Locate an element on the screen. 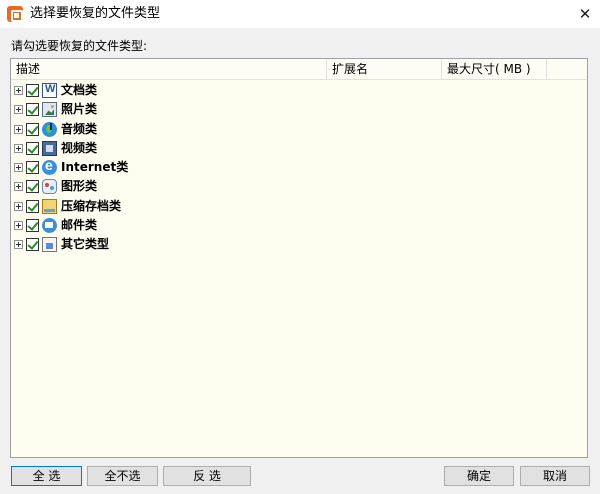 The height and width of the screenshot is (494, 600). item-label: 邮件类 is located at coordinates (79, 225).